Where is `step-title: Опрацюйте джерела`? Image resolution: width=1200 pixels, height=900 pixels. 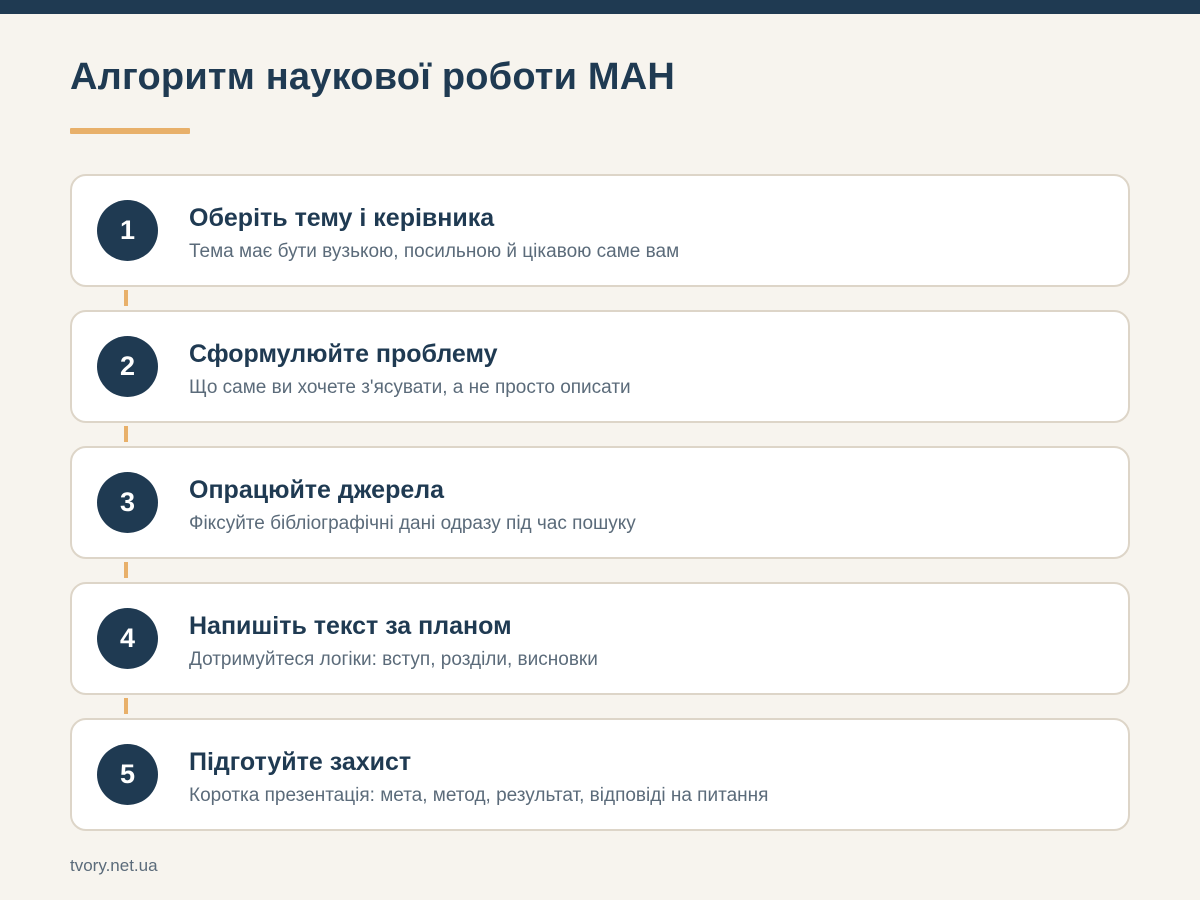
step-title: Опрацюйте джерела is located at coordinates (317, 490).